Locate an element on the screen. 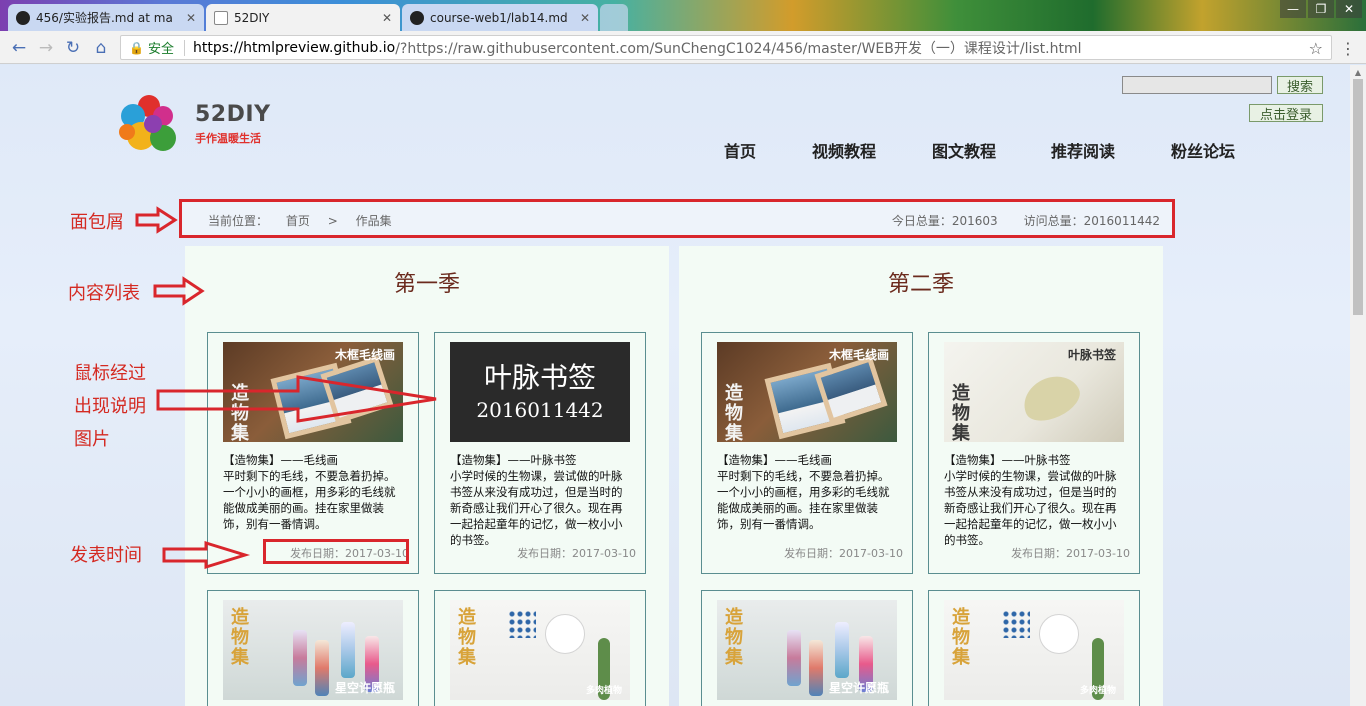 The image size is (1366, 706). minimize-button: — is located at coordinates (1293, 9).